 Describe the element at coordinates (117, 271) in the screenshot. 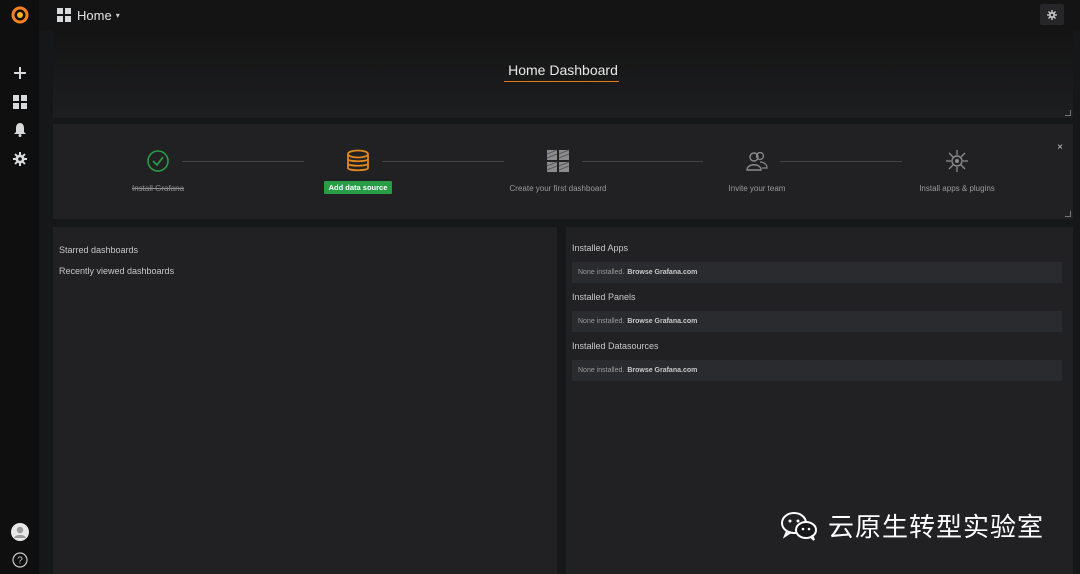

I see `recent-dashboards-heading: Recently viewed dashboards` at that location.